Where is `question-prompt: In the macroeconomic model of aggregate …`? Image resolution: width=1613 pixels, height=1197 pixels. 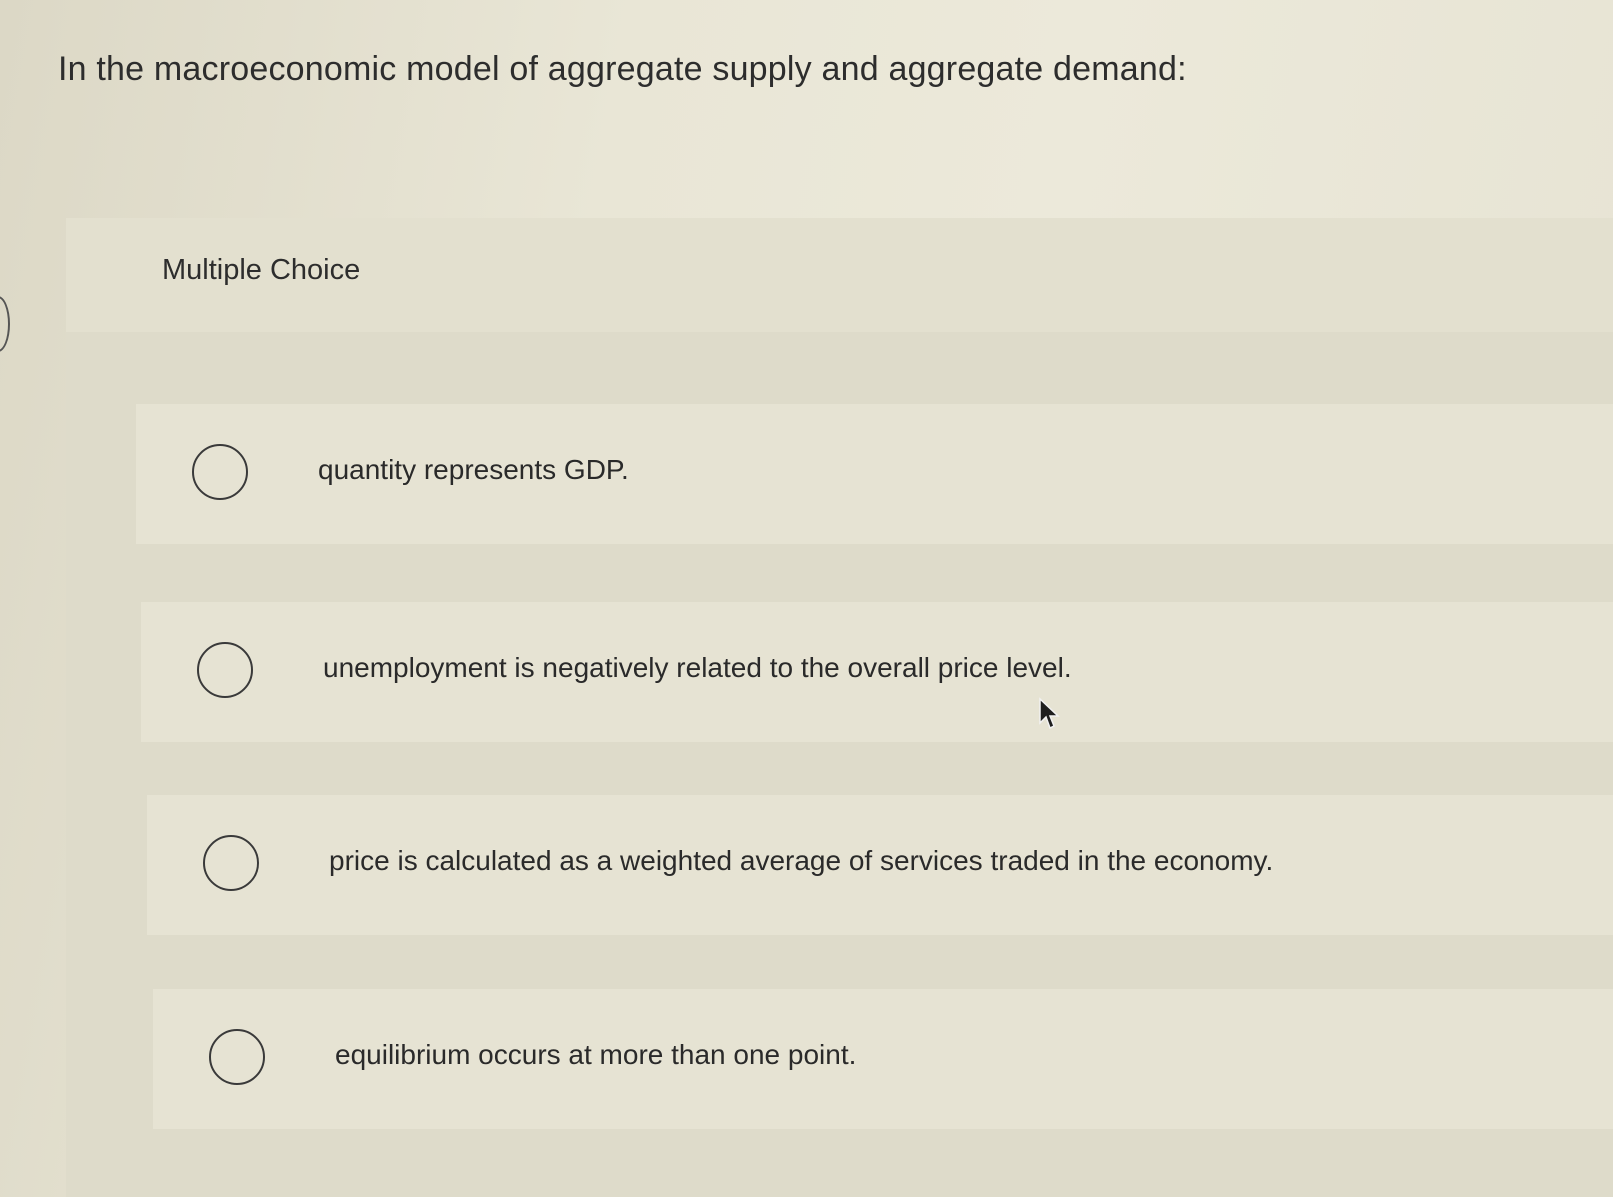 question-prompt: In the macroeconomic model of aggregate … is located at coordinates (622, 69).